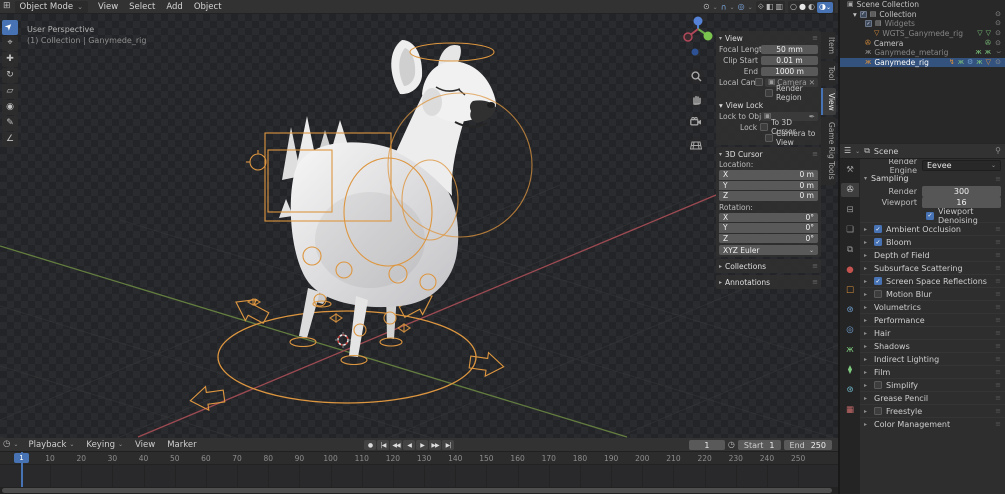  I want to click on clip-start-field: 0.01 m, so click(789, 60).